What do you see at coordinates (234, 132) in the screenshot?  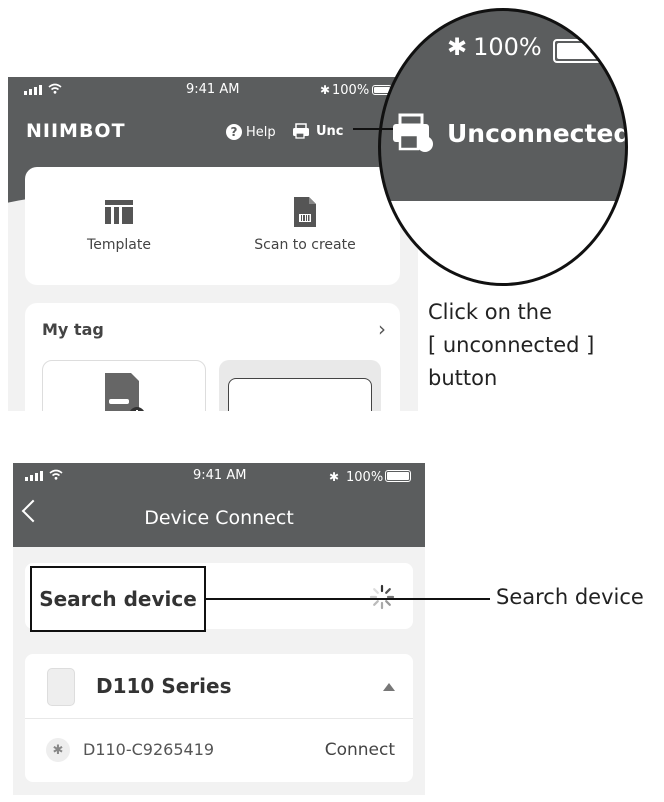 I see `help-icon: ?` at bounding box center [234, 132].